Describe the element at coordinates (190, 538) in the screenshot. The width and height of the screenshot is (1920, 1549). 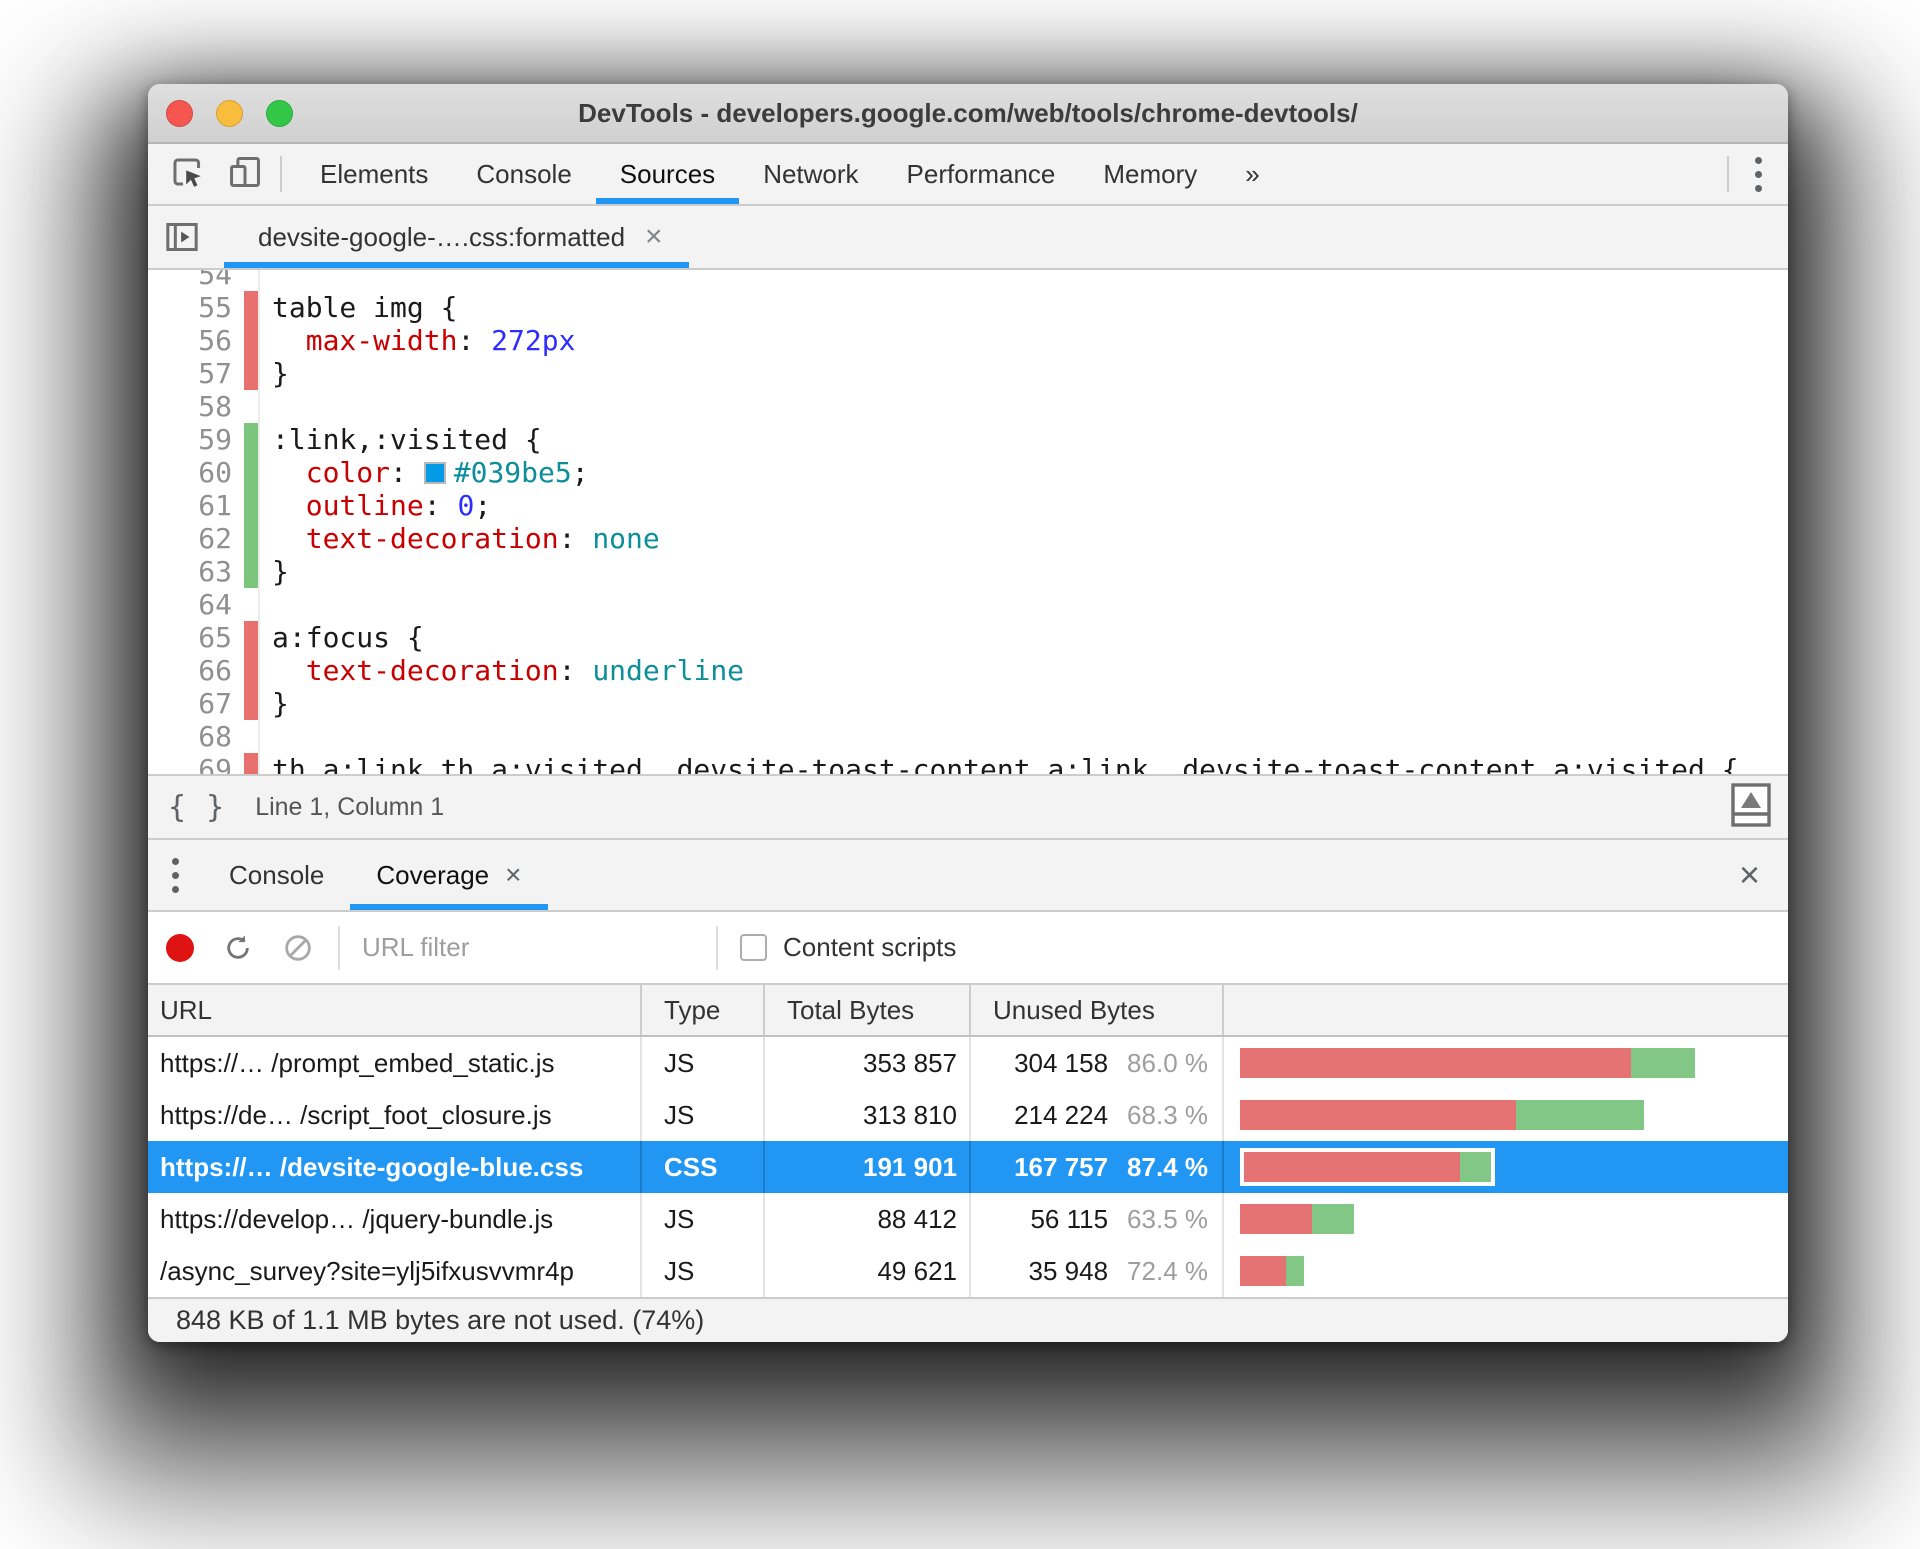
I see `line-number: 62` at that location.